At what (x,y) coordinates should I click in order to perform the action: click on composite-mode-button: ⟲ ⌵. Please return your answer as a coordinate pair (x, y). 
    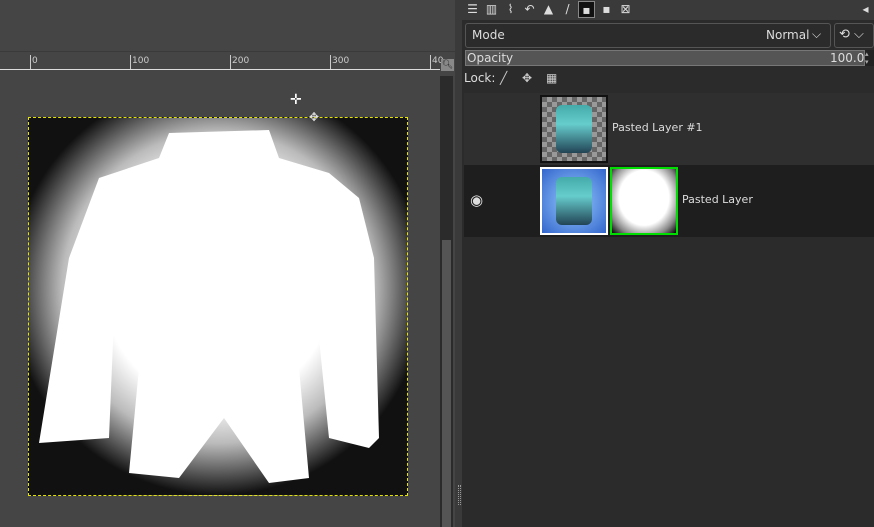
    Looking at the image, I should click on (854, 35).